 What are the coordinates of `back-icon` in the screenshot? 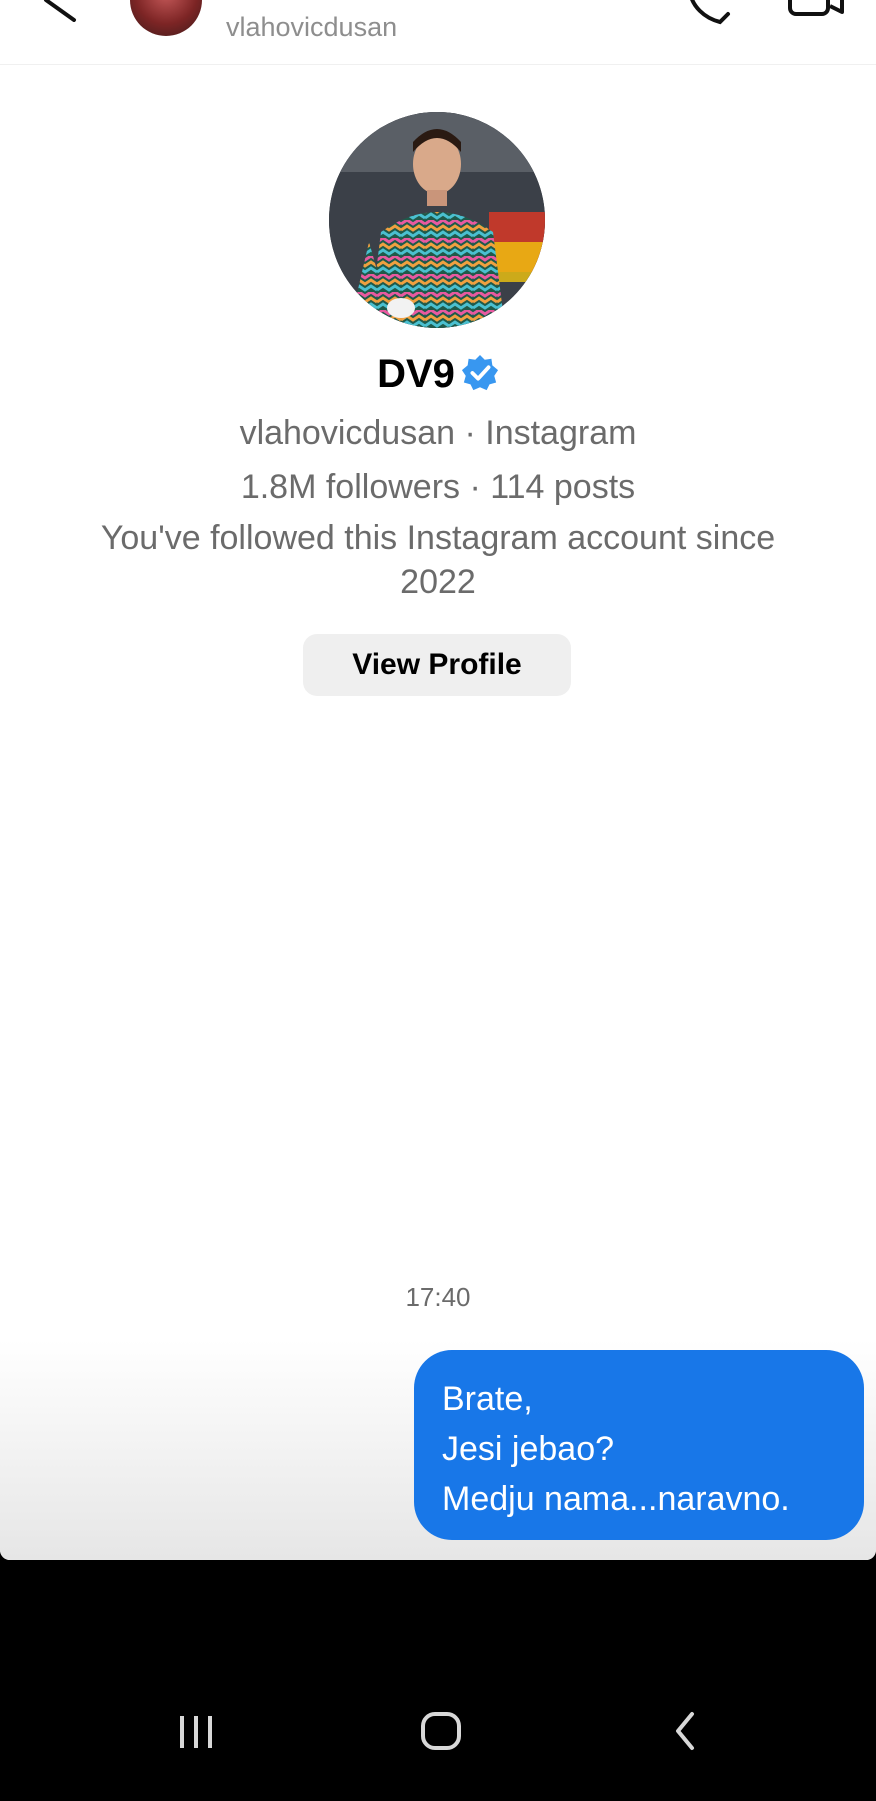 It's located at (686, 1730).